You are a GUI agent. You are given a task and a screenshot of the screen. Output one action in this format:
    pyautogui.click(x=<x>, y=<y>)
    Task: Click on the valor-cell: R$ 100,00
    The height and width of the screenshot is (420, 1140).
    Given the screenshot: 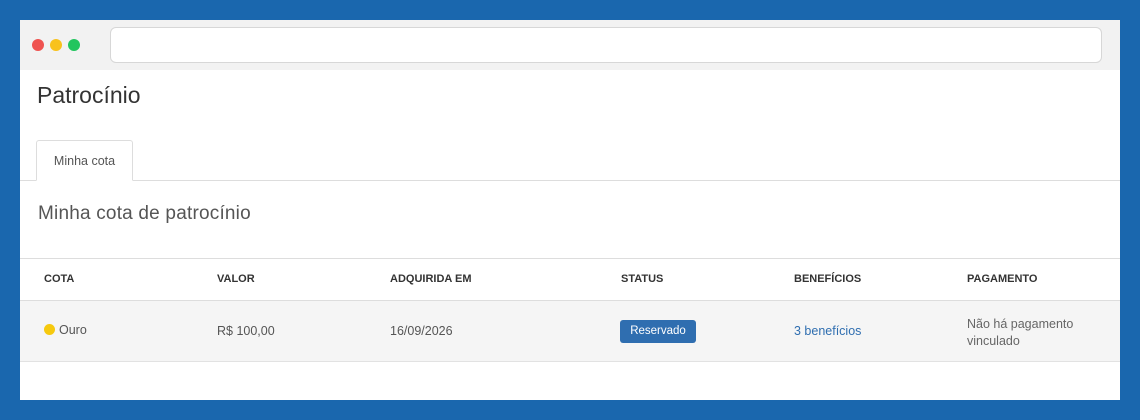 What is the action you would take?
    pyautogui.click(x=246, y=331)
    